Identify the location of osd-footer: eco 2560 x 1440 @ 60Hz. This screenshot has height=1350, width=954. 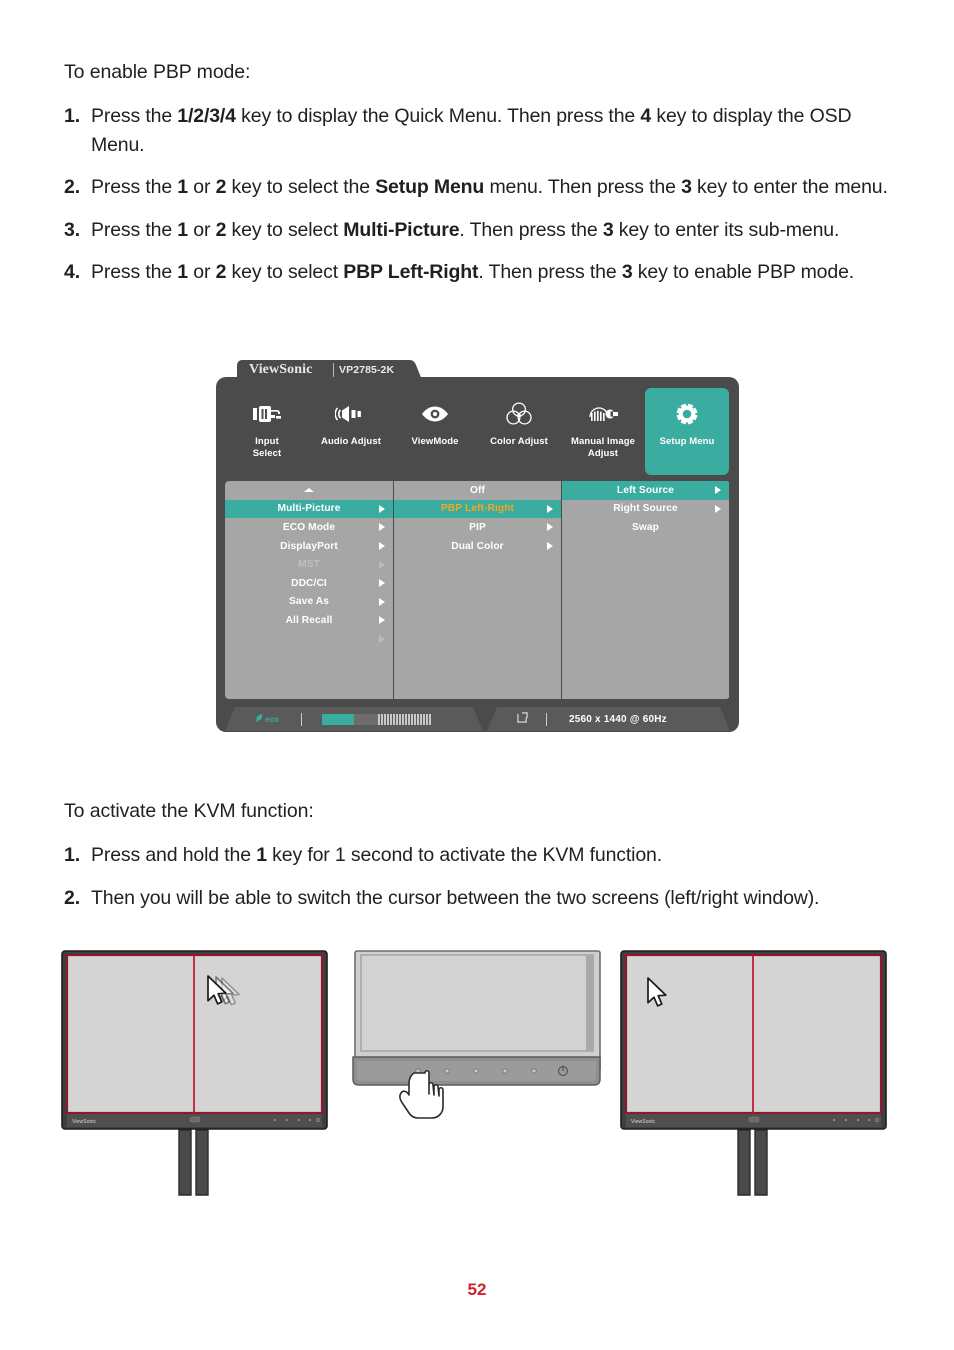
(477, 719).